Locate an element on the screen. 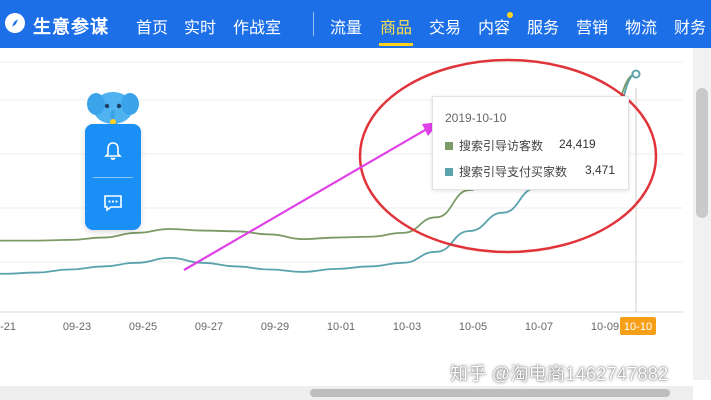 The height and width of the screenshot is (400, 711). nav-item-logistics: 物流 is located at coordinates (641, 26).